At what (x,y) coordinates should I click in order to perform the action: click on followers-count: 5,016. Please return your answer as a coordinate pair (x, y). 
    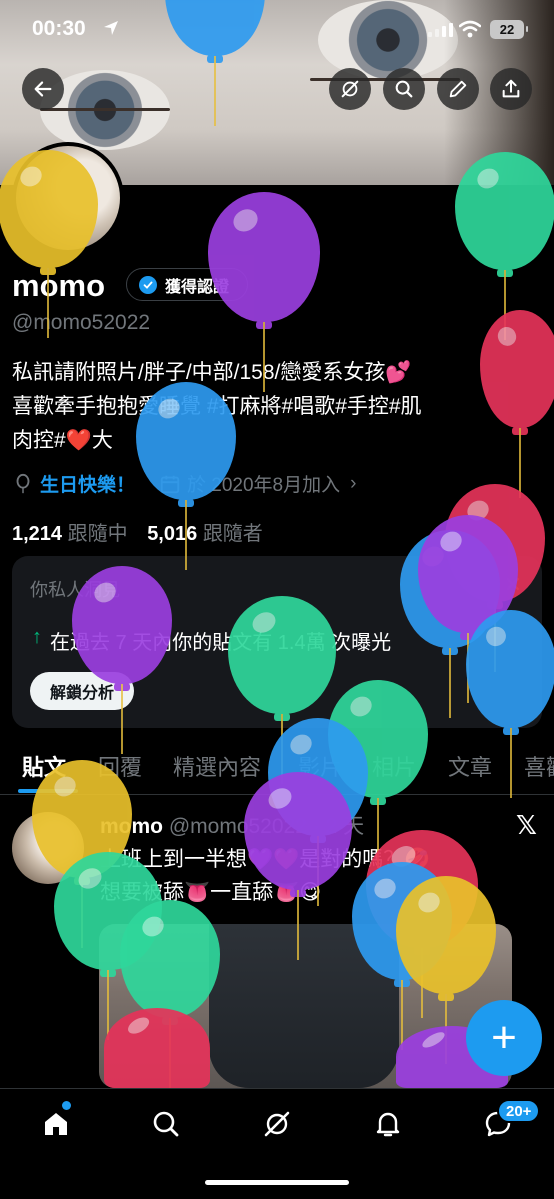
    Looking at the image, I should click on (172, 534).